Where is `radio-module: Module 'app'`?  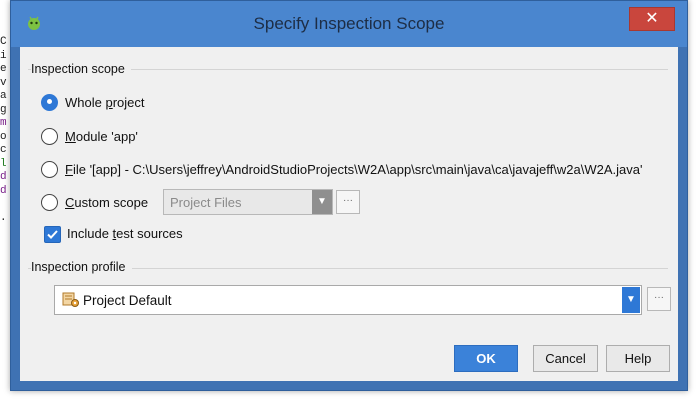 radio-module: Module 'app' is located at coordinates (89, 136).